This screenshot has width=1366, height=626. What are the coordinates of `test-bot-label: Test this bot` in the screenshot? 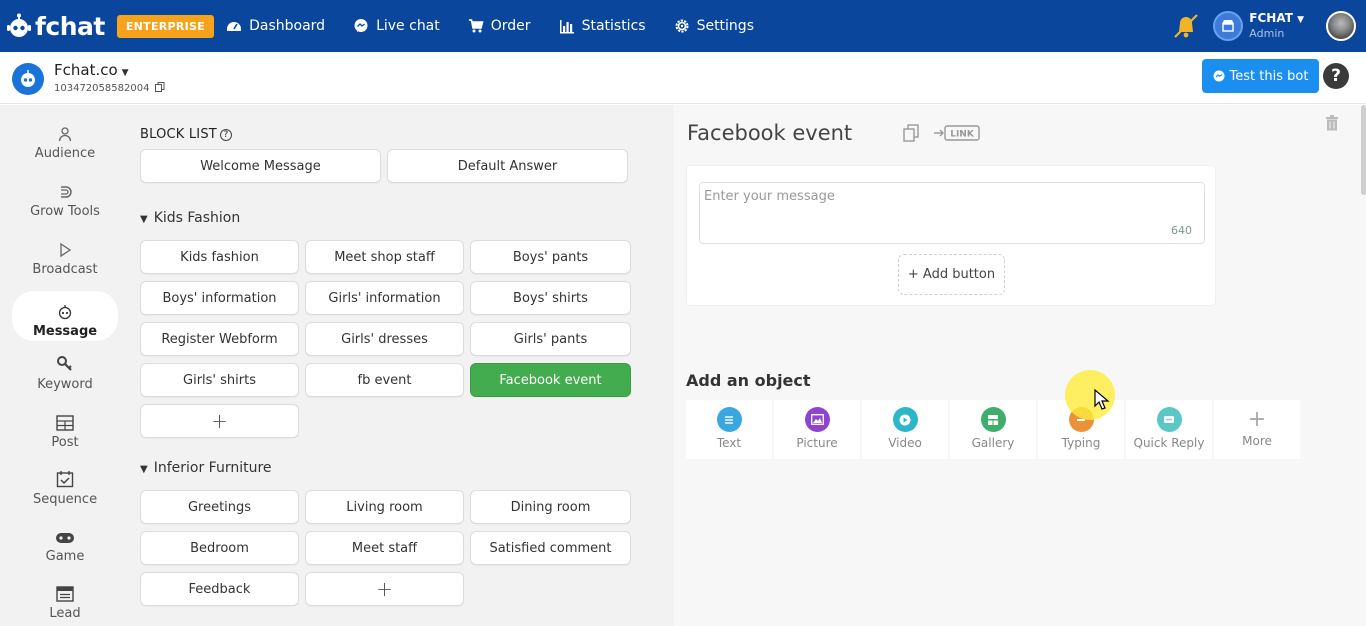 It's located at (1269, 76).